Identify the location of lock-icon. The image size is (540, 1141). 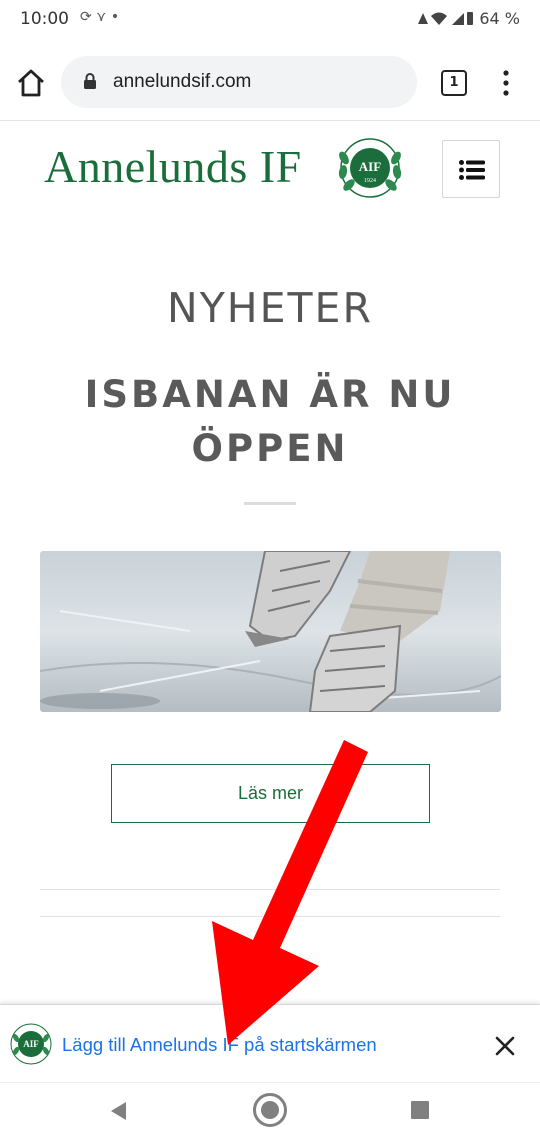
(90, 81).